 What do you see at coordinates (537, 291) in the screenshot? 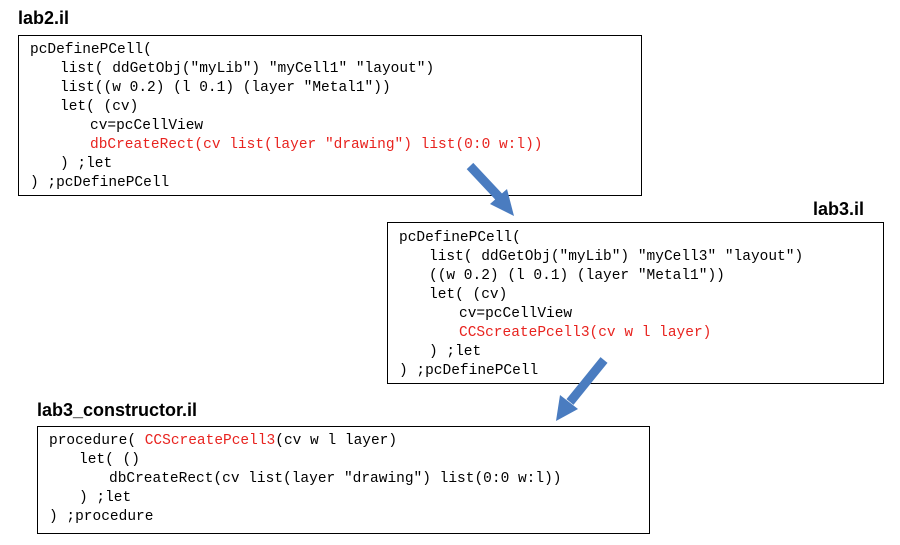
I see `flow-arrows` at bounding box center [537, 291].